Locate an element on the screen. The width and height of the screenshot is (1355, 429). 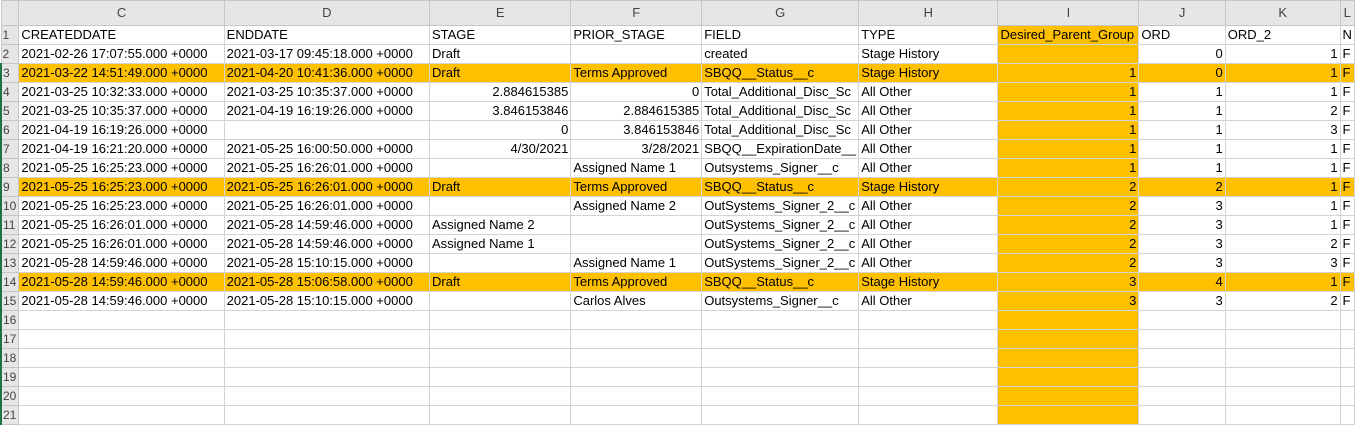
cell-l18 is located at coordinates (1347, 358).